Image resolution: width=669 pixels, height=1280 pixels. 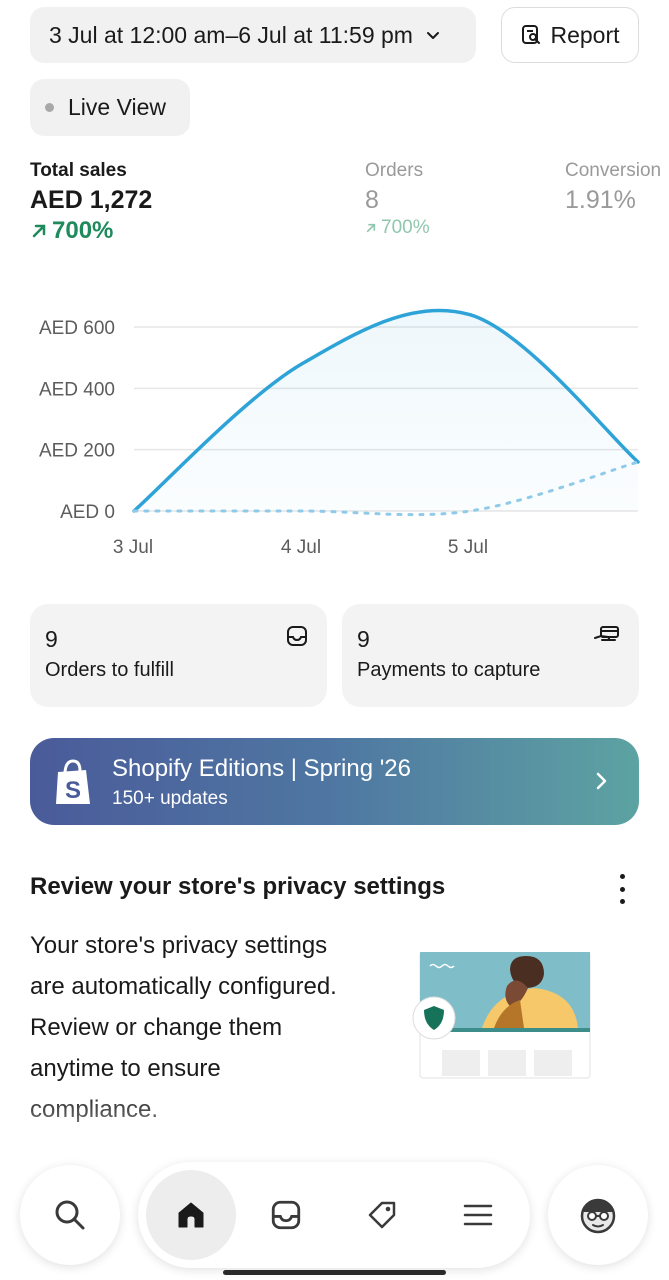 I want to click on x-tick-label: 5 Jul, so click(x=468, y=547).